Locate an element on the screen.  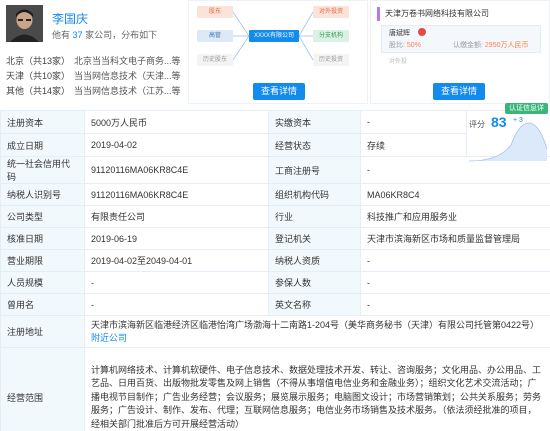
share-value: 50% is located at coordinates (413, 45).